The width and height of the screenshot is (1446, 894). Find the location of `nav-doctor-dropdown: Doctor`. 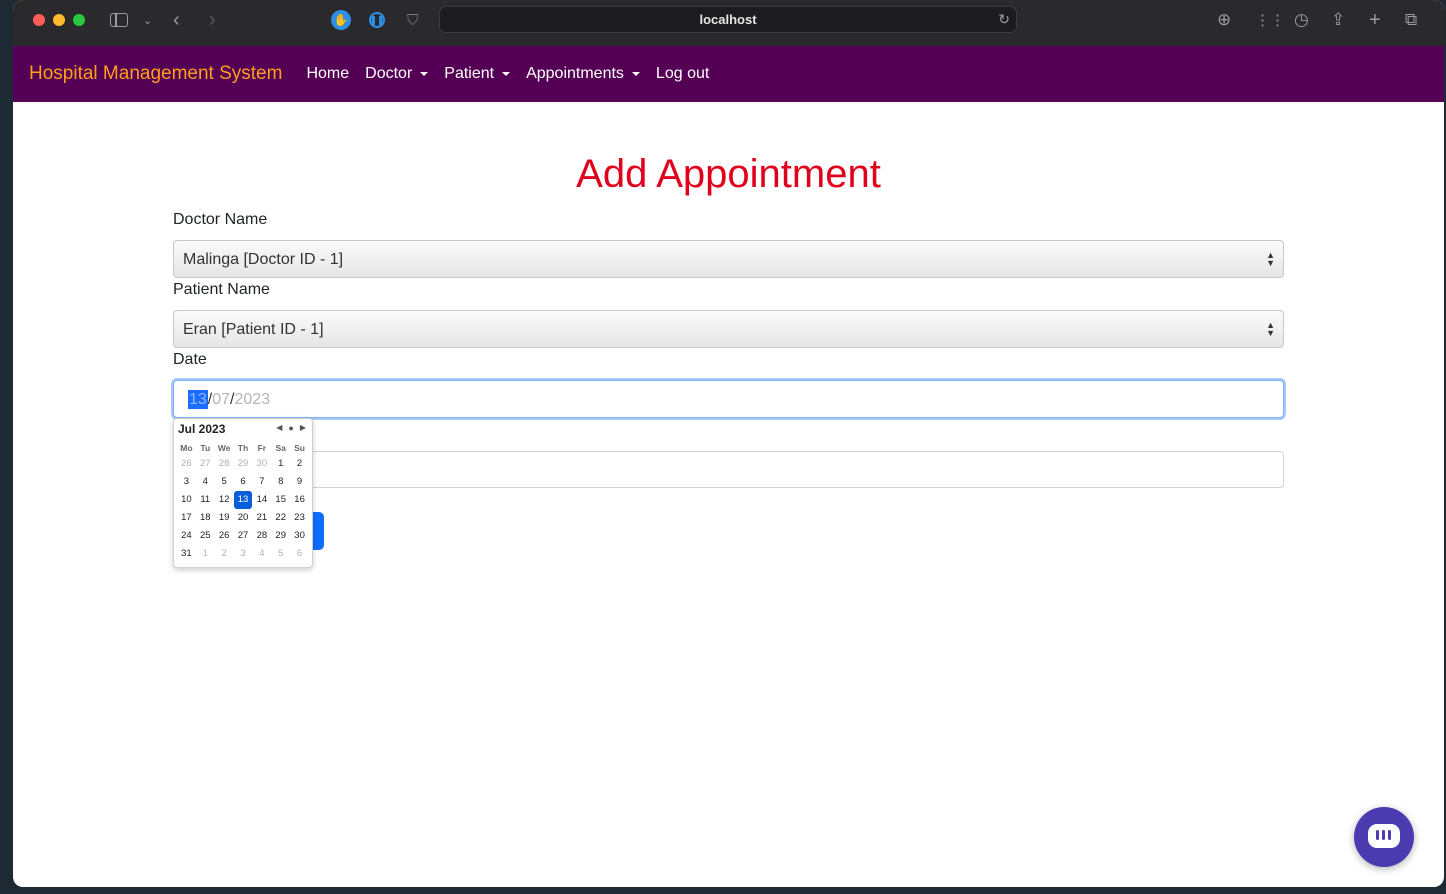

nav-doctor-dropdown: Doctor is located at coordinates (396, 74).